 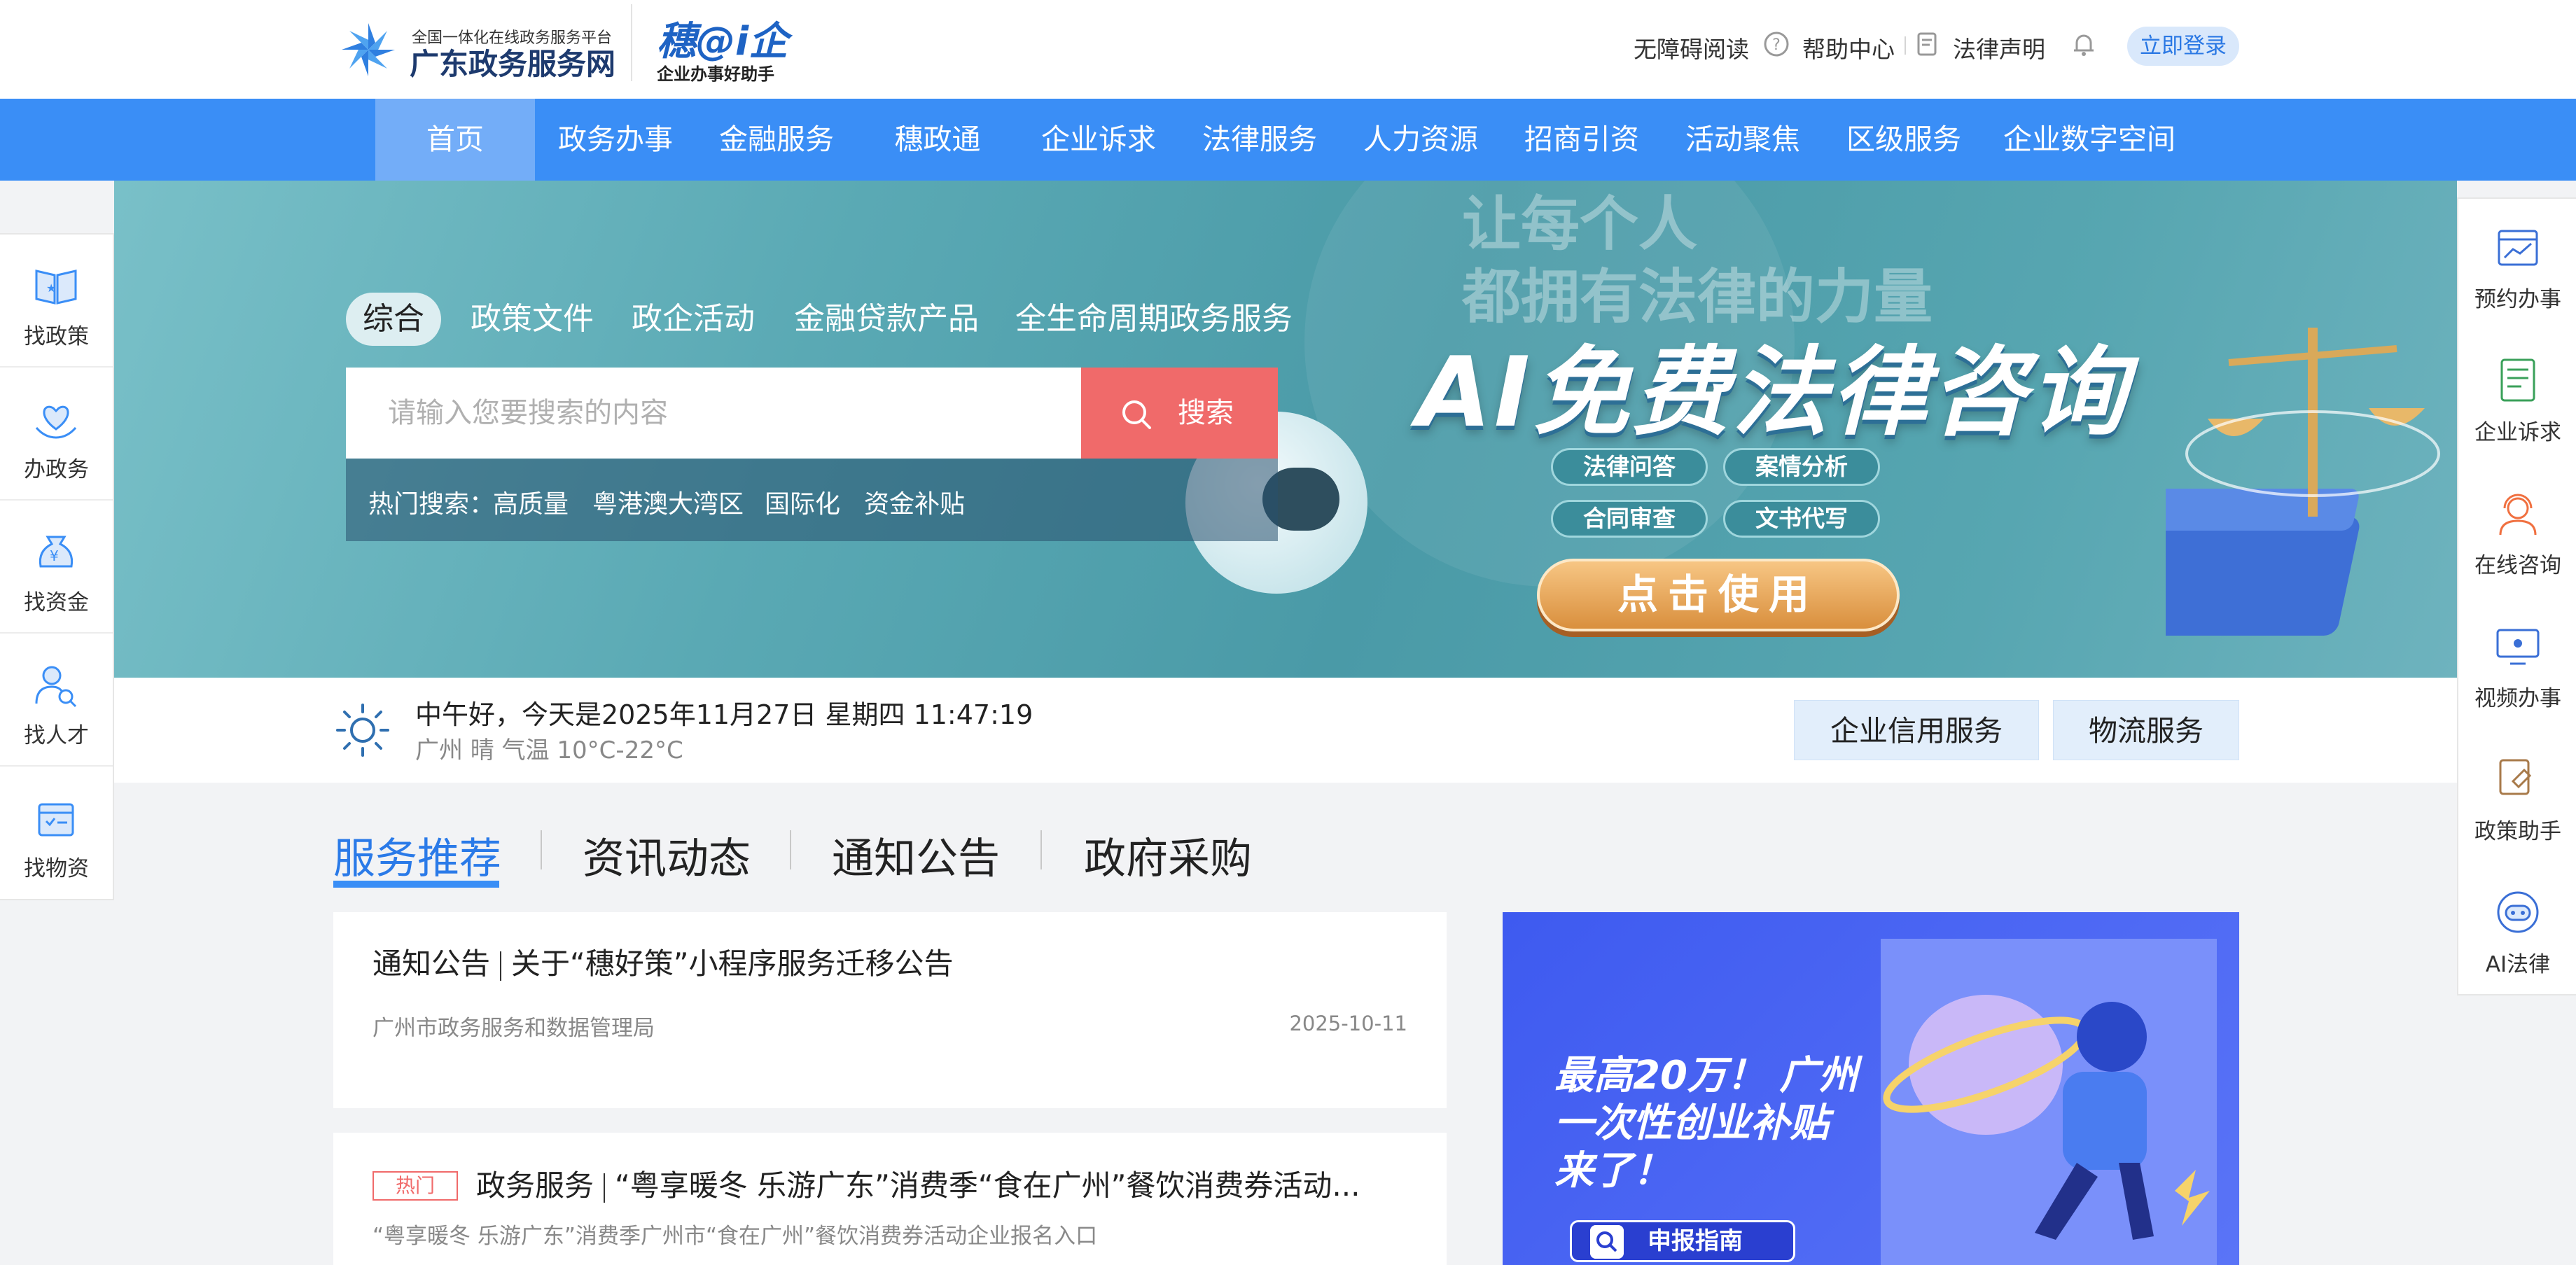 I want to click on quick-find-funds: ¥ 找资金, so click(x=56, y=567).